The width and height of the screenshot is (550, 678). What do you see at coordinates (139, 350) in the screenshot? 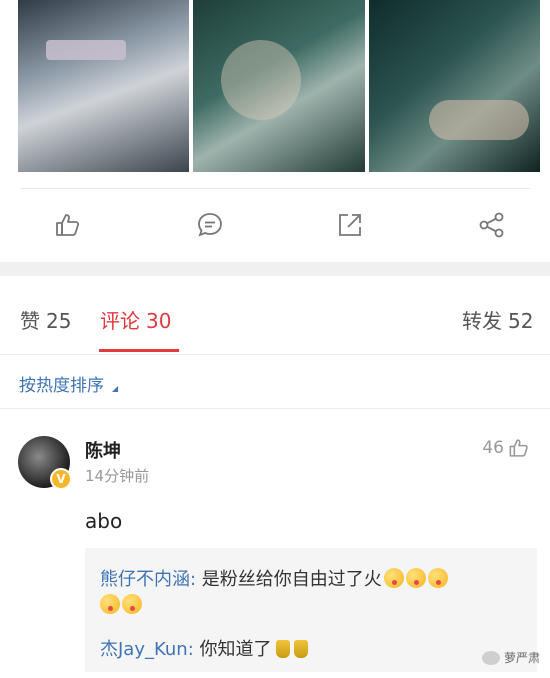
I see `active-tab-indicator` at bounding box center [139, 350].